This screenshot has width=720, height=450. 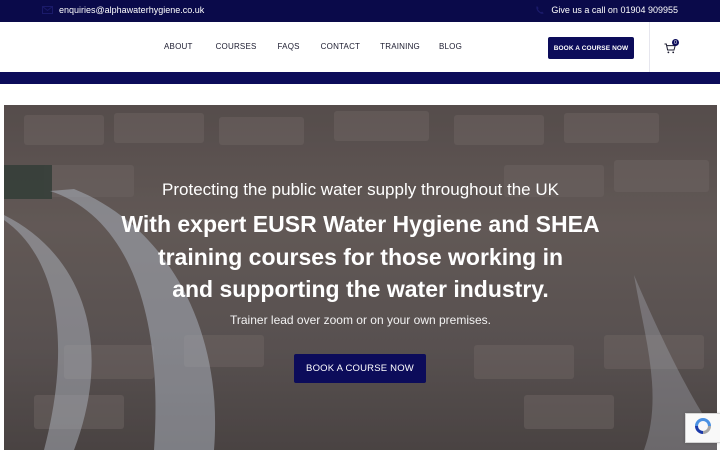 I want to click on email-contact: enquiries@alphawaterhygiene.co.uk, so click(x=123, y=10).